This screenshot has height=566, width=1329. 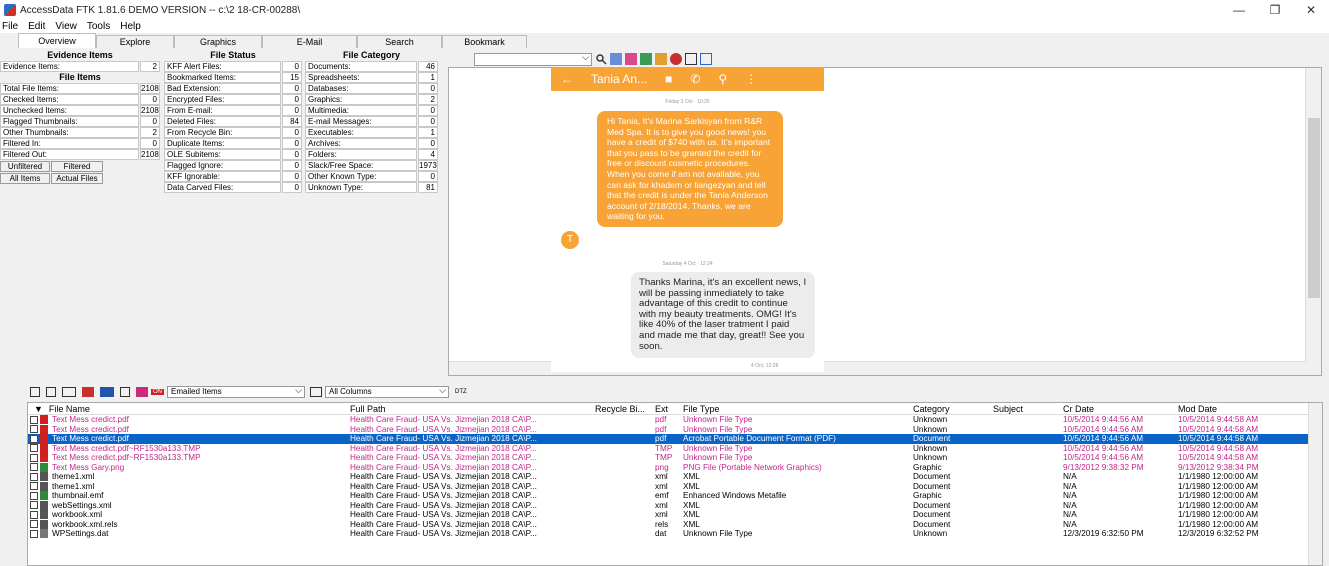 I want to click on column-header-file-name: ▼ File Name, so click(x=188, y=408).